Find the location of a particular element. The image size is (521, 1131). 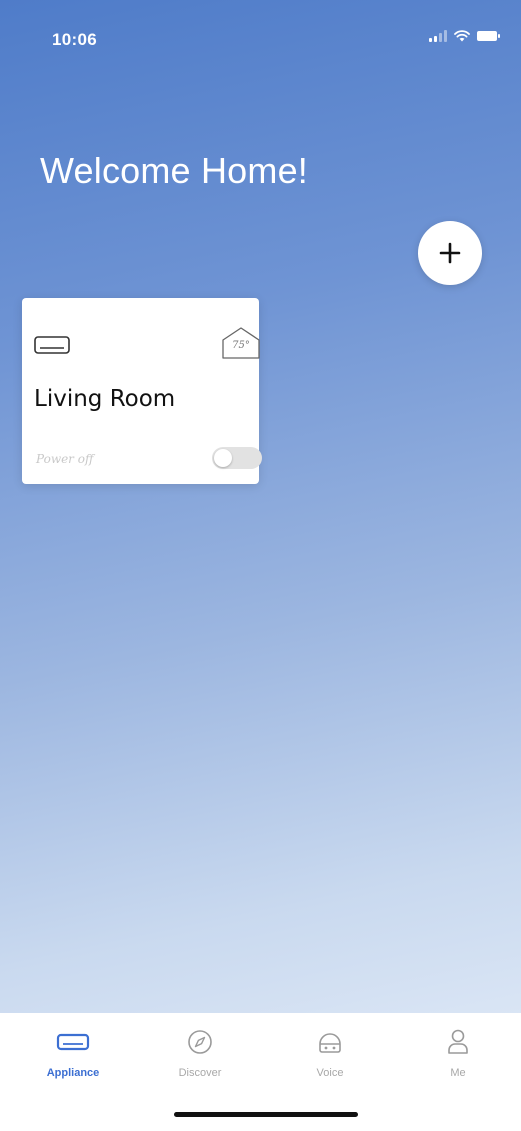

room-card-living-room: 75° Living Room Power off is located at coordinates (142, 391).